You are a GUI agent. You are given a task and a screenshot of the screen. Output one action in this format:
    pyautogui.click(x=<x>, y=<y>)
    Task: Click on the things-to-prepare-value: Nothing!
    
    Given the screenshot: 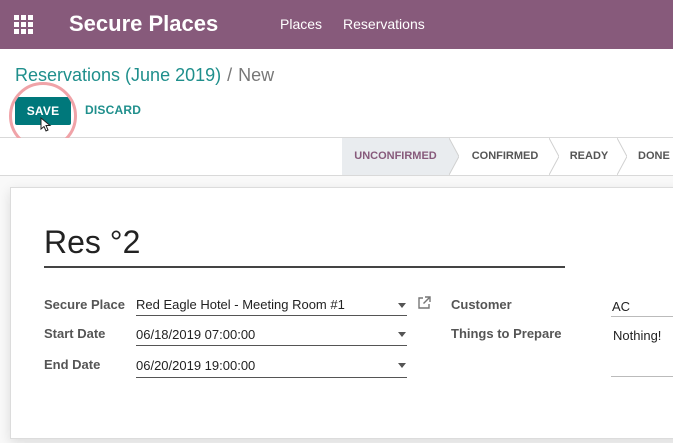 What is the action you would take?
    pyautogui.click(x=637, y=335)
    